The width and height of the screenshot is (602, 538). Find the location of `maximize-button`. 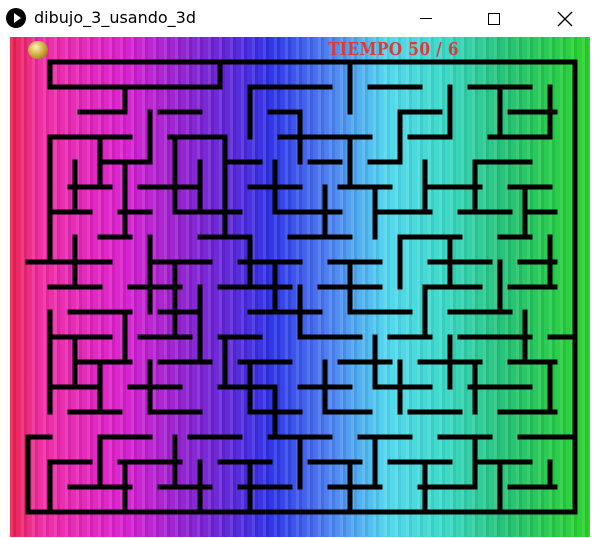

maximize-button is located at coordinates (494, 18).